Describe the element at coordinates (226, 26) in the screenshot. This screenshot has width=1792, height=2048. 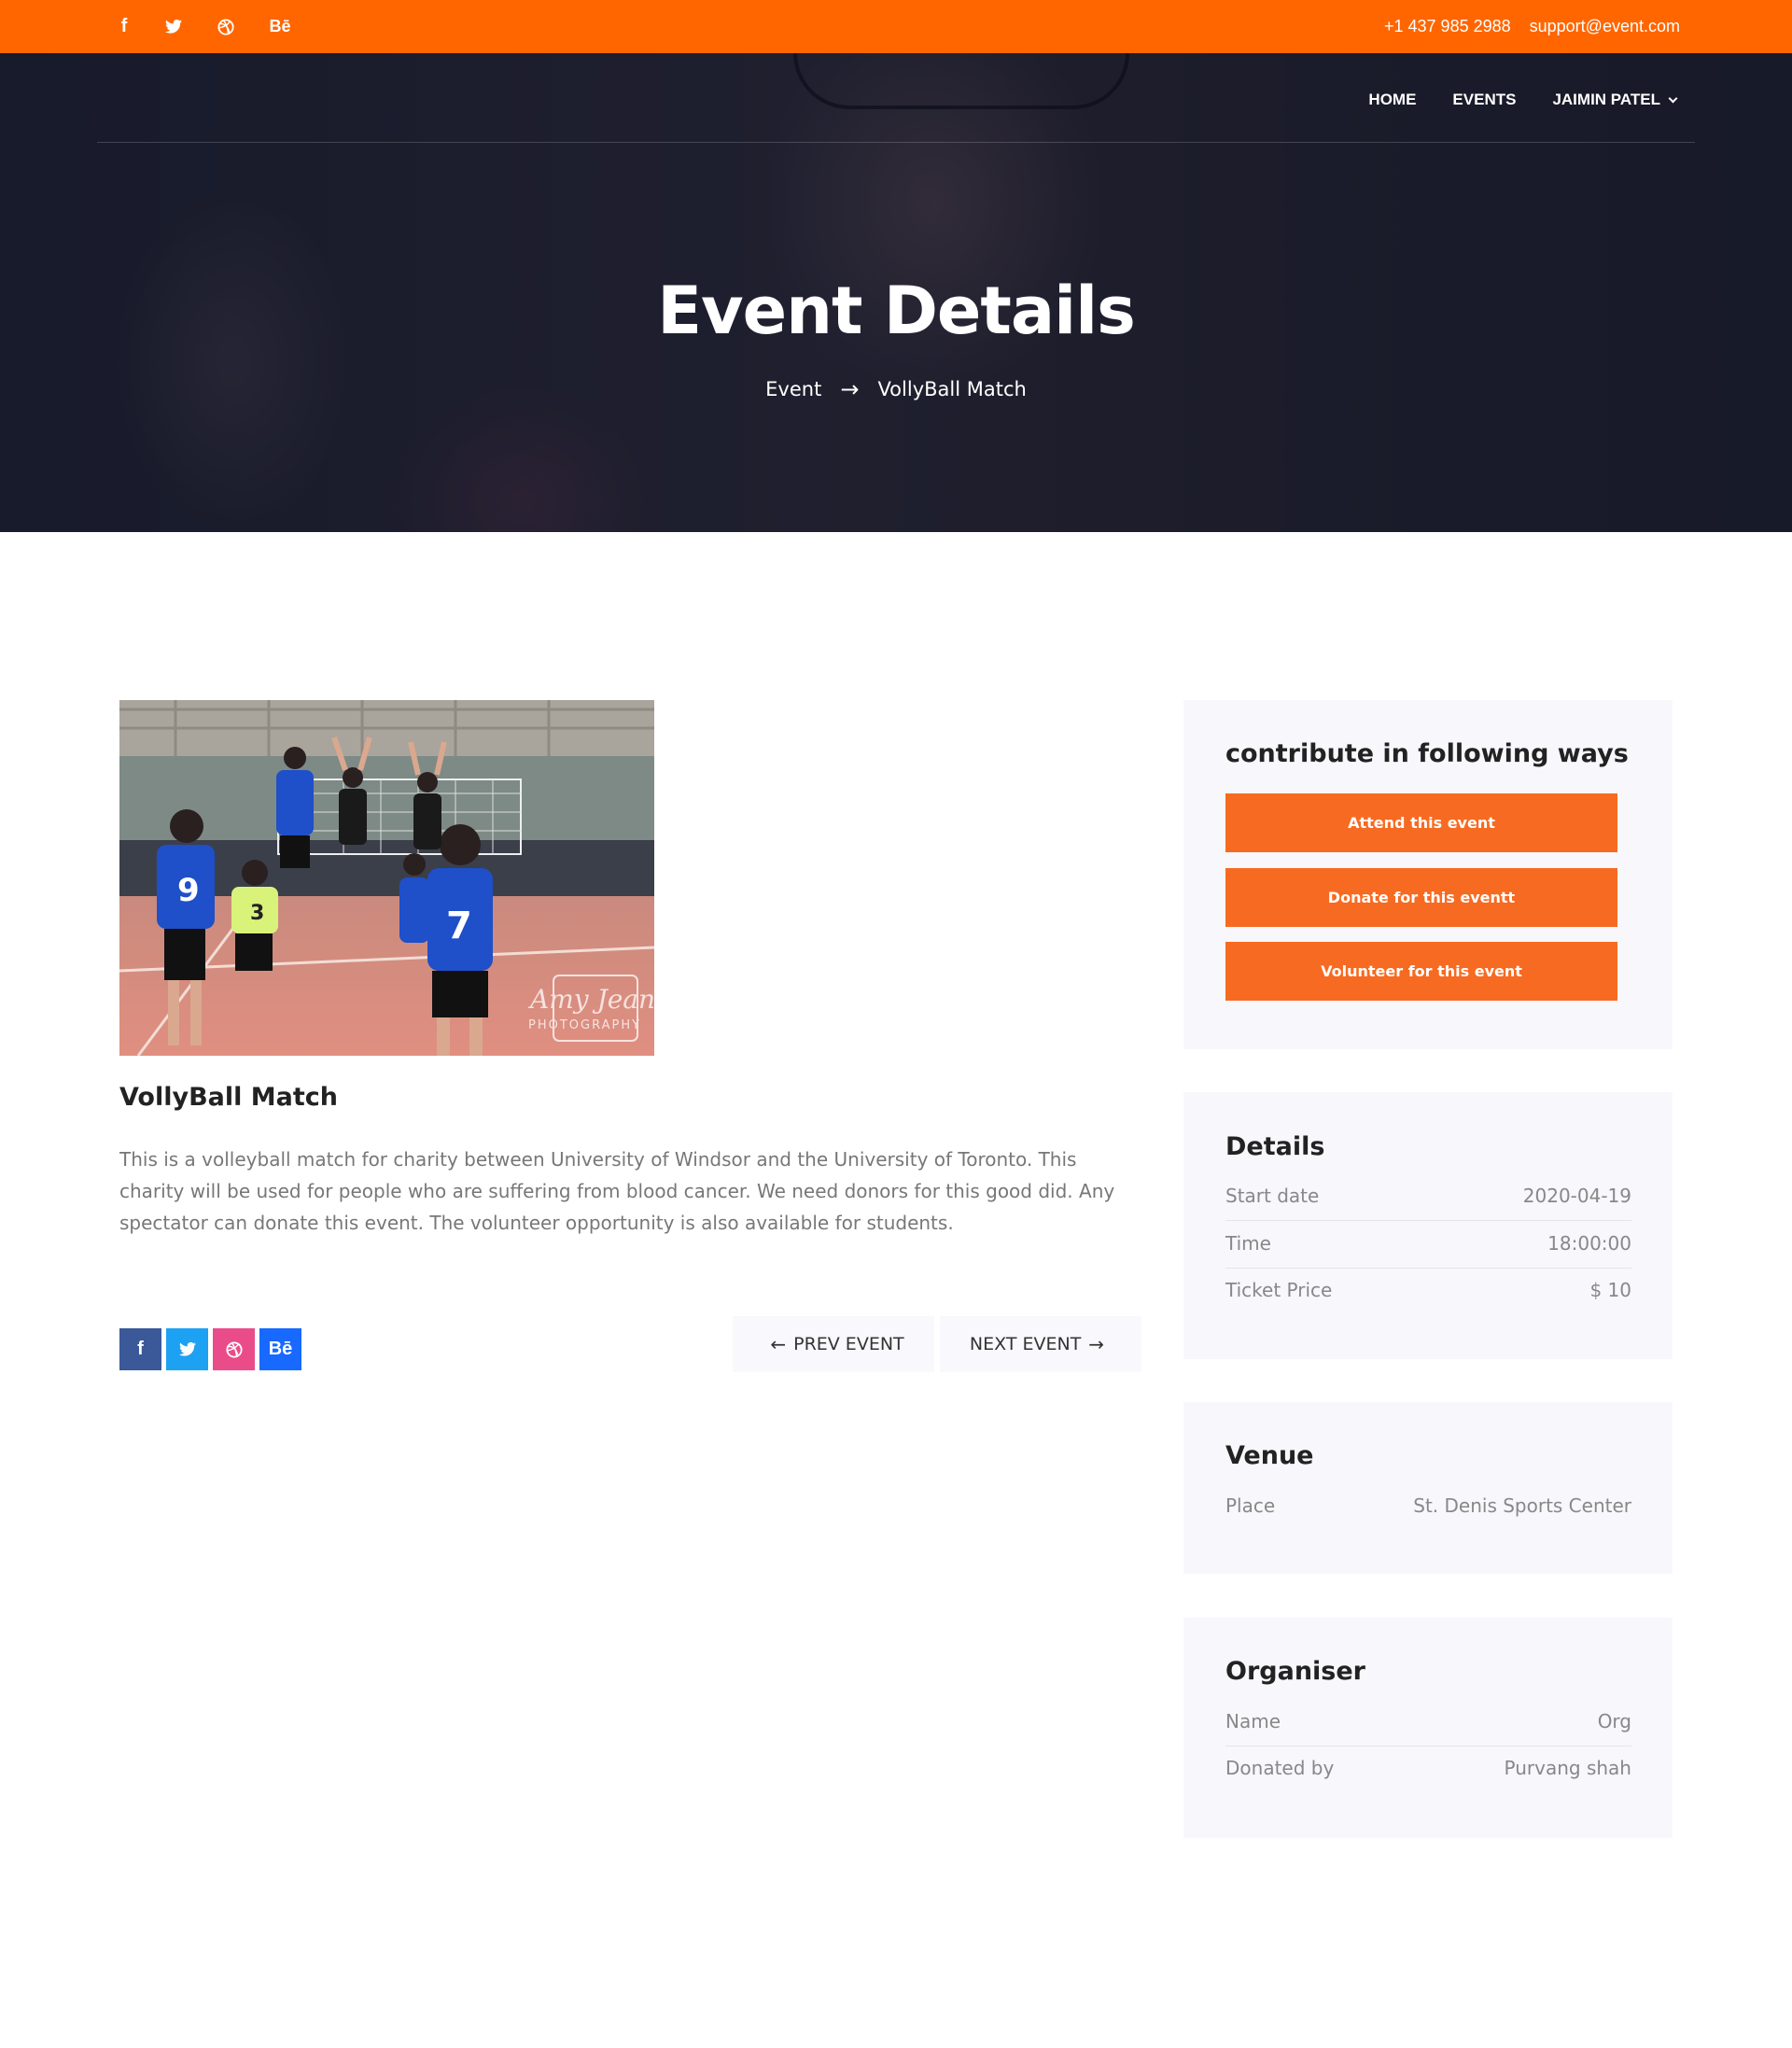
I see `dribbble-icon` at that location.